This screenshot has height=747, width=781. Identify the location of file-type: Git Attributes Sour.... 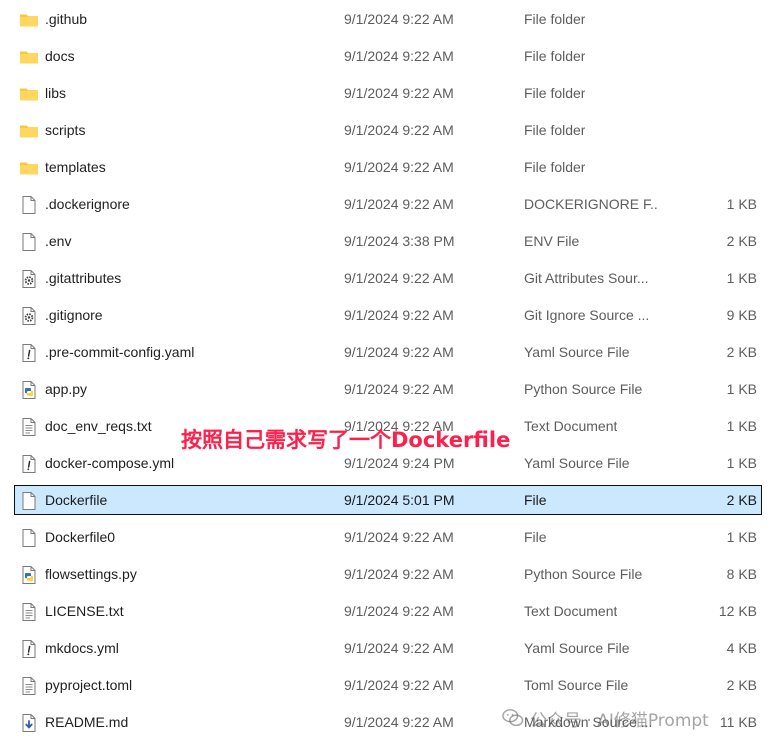
(586, 278).